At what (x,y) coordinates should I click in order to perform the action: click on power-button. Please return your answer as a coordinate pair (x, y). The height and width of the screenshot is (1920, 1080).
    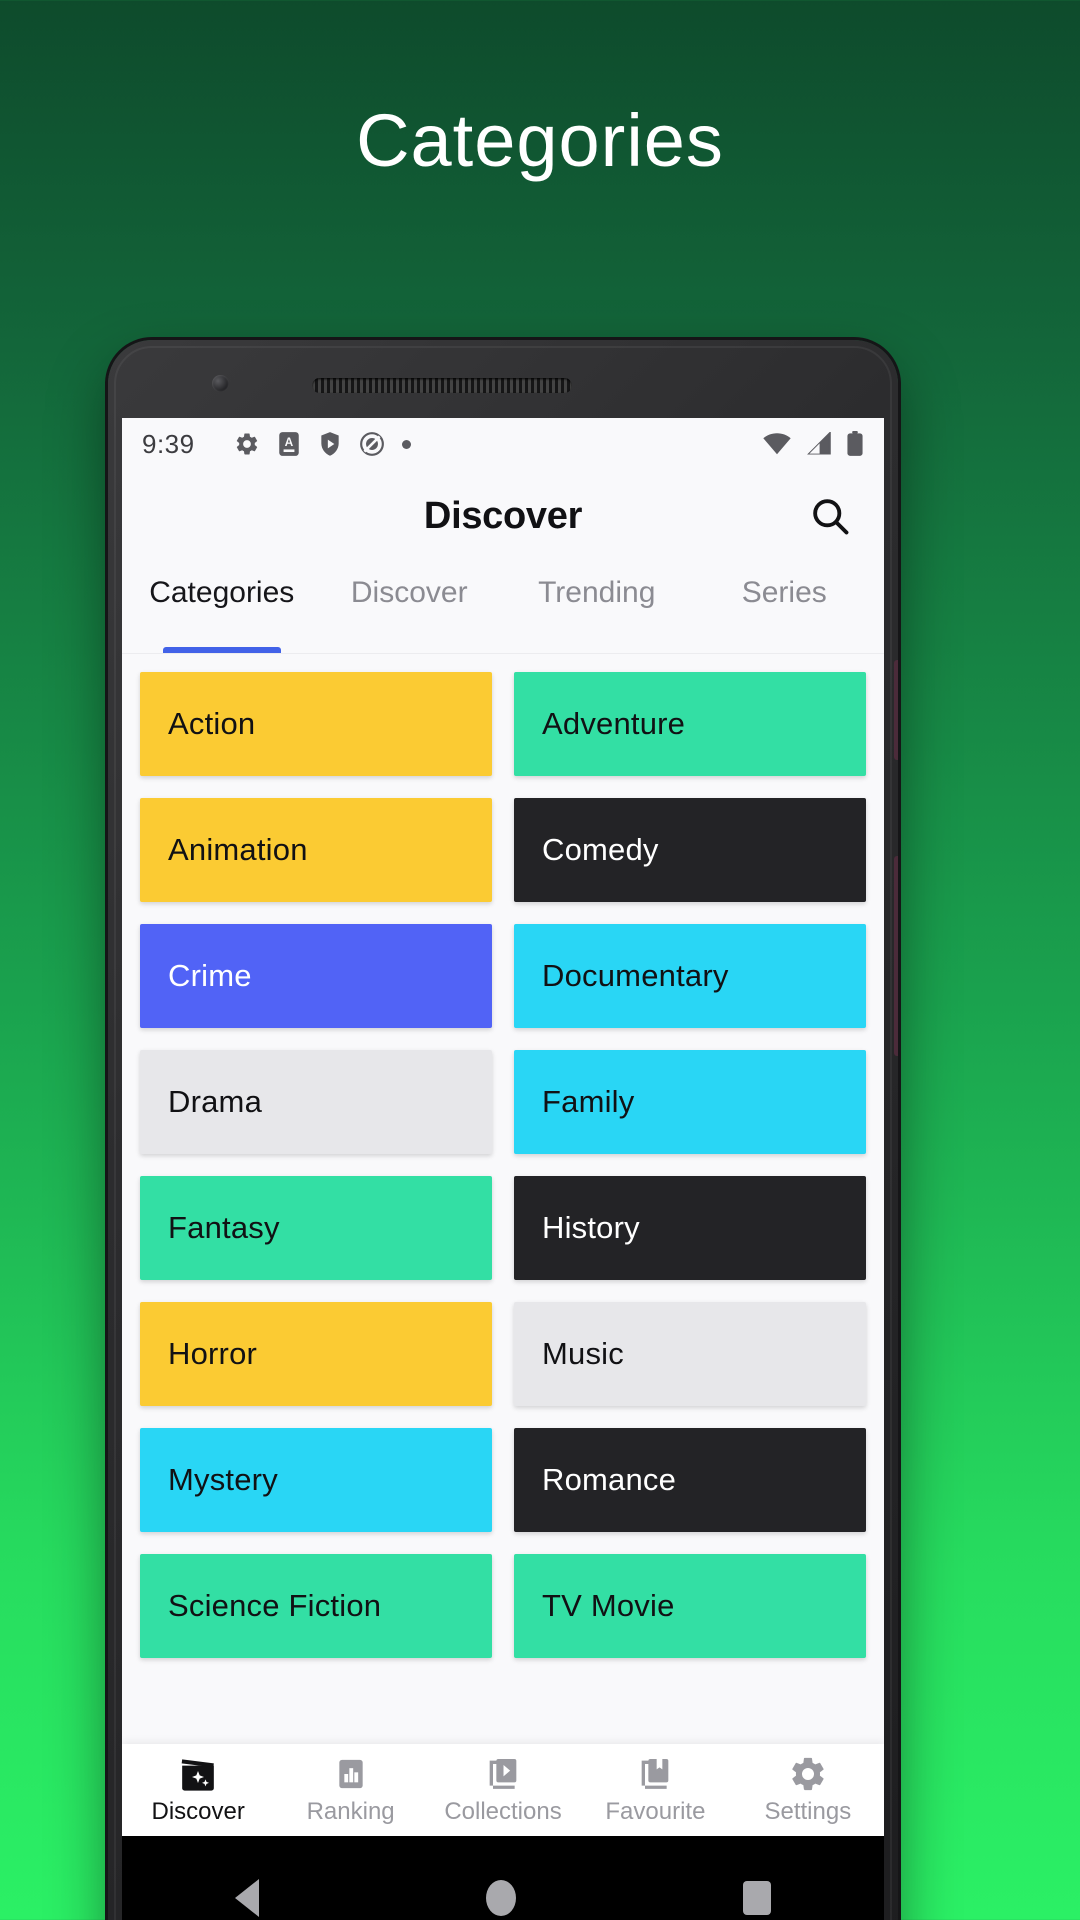
    Looking at the image, I should click on (896, 956).